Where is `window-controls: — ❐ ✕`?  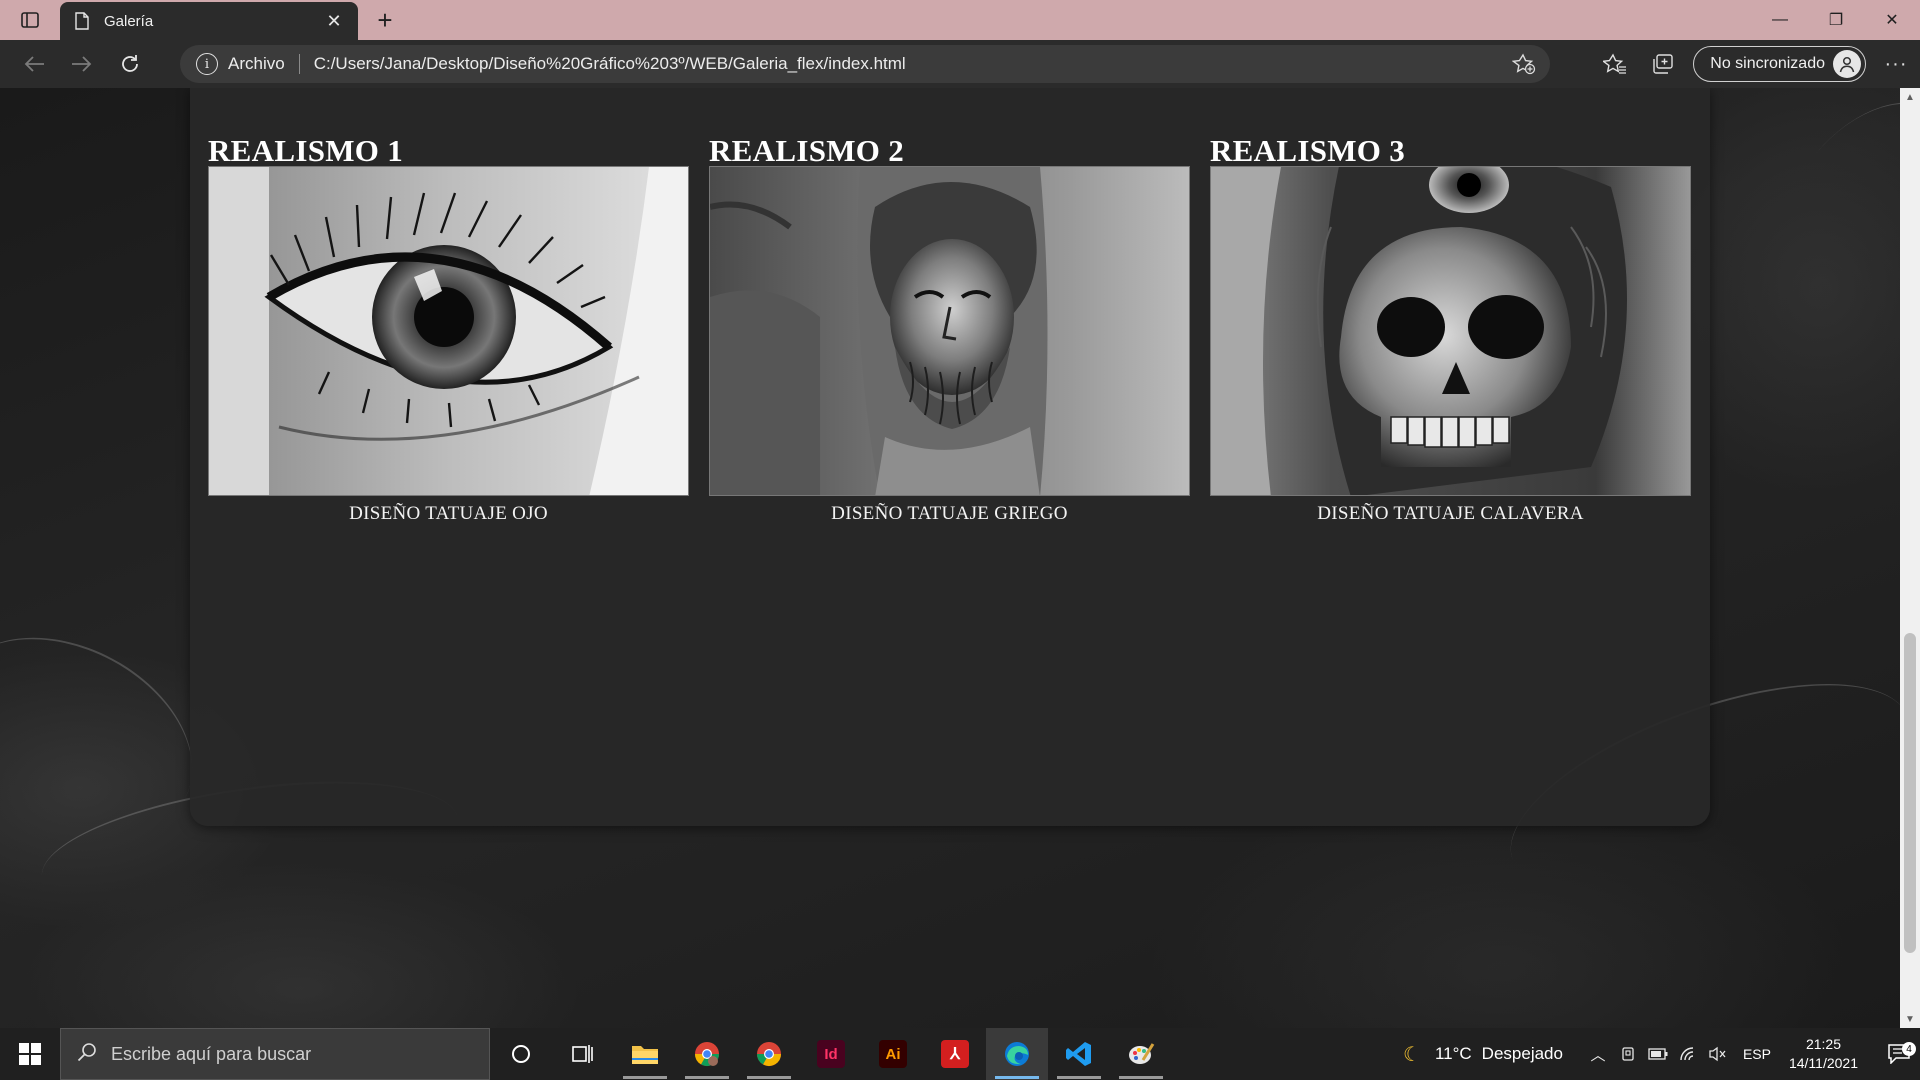
window-controls: — ❐ ✕ is located at coordinates (1836, 20).